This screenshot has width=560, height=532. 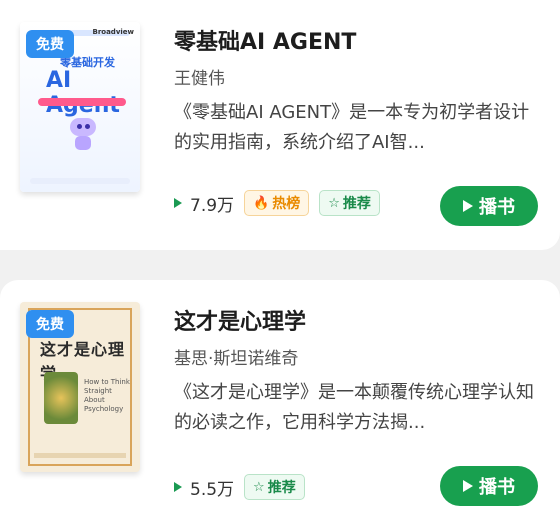 I want to click on book-author: 王健伟, so click(x=199, y=76).